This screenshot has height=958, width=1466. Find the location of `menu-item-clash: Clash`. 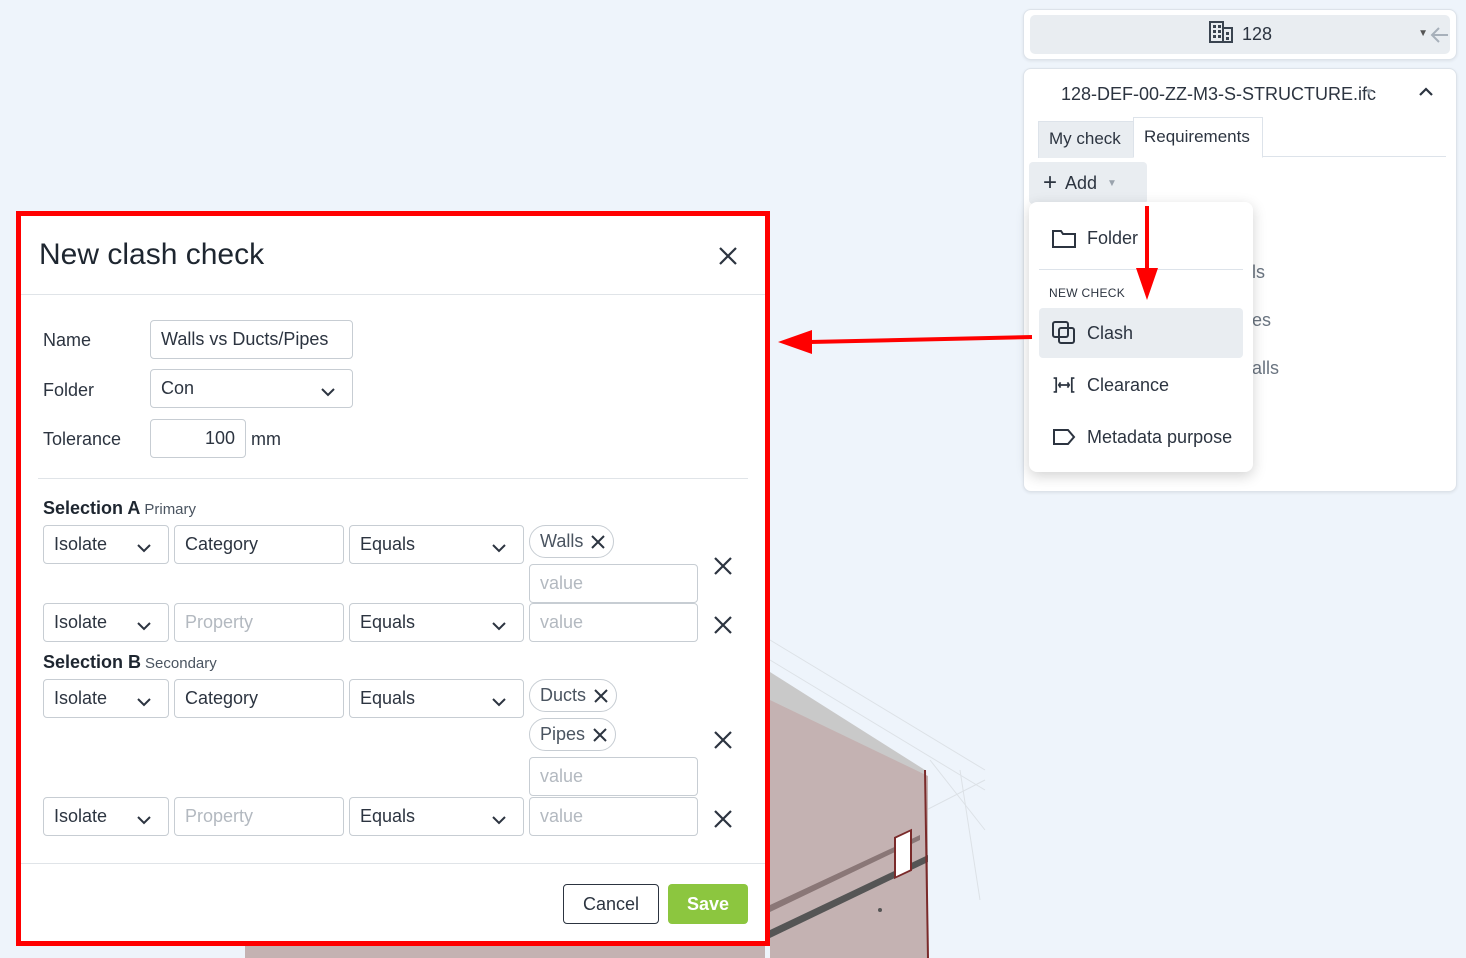

menu-item-clash: Clash is located at coordinates (1141, 333).